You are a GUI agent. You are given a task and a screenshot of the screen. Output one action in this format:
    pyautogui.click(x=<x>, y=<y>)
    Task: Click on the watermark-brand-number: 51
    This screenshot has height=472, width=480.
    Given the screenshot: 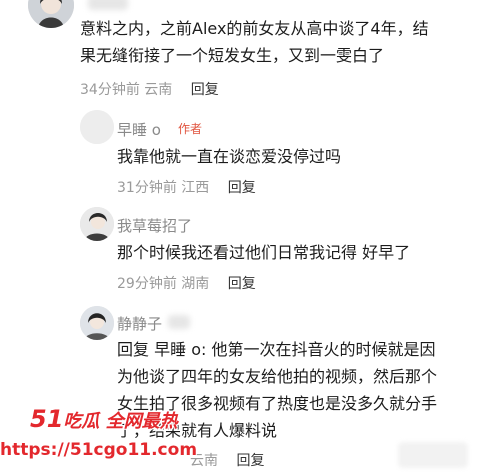 What is the action you would take?
    pyautogui.click(x=47, y=419)
    